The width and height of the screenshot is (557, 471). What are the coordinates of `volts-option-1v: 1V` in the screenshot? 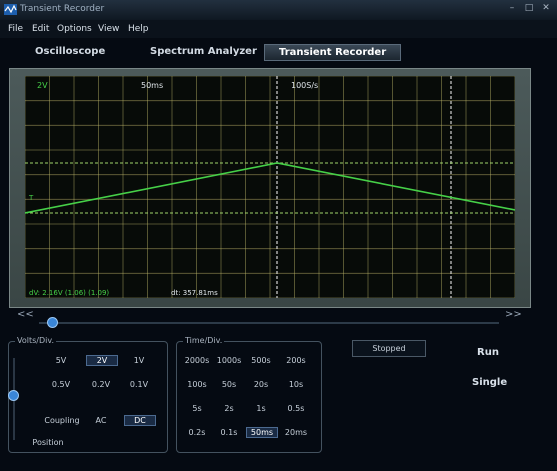 It's located at (139, 360).